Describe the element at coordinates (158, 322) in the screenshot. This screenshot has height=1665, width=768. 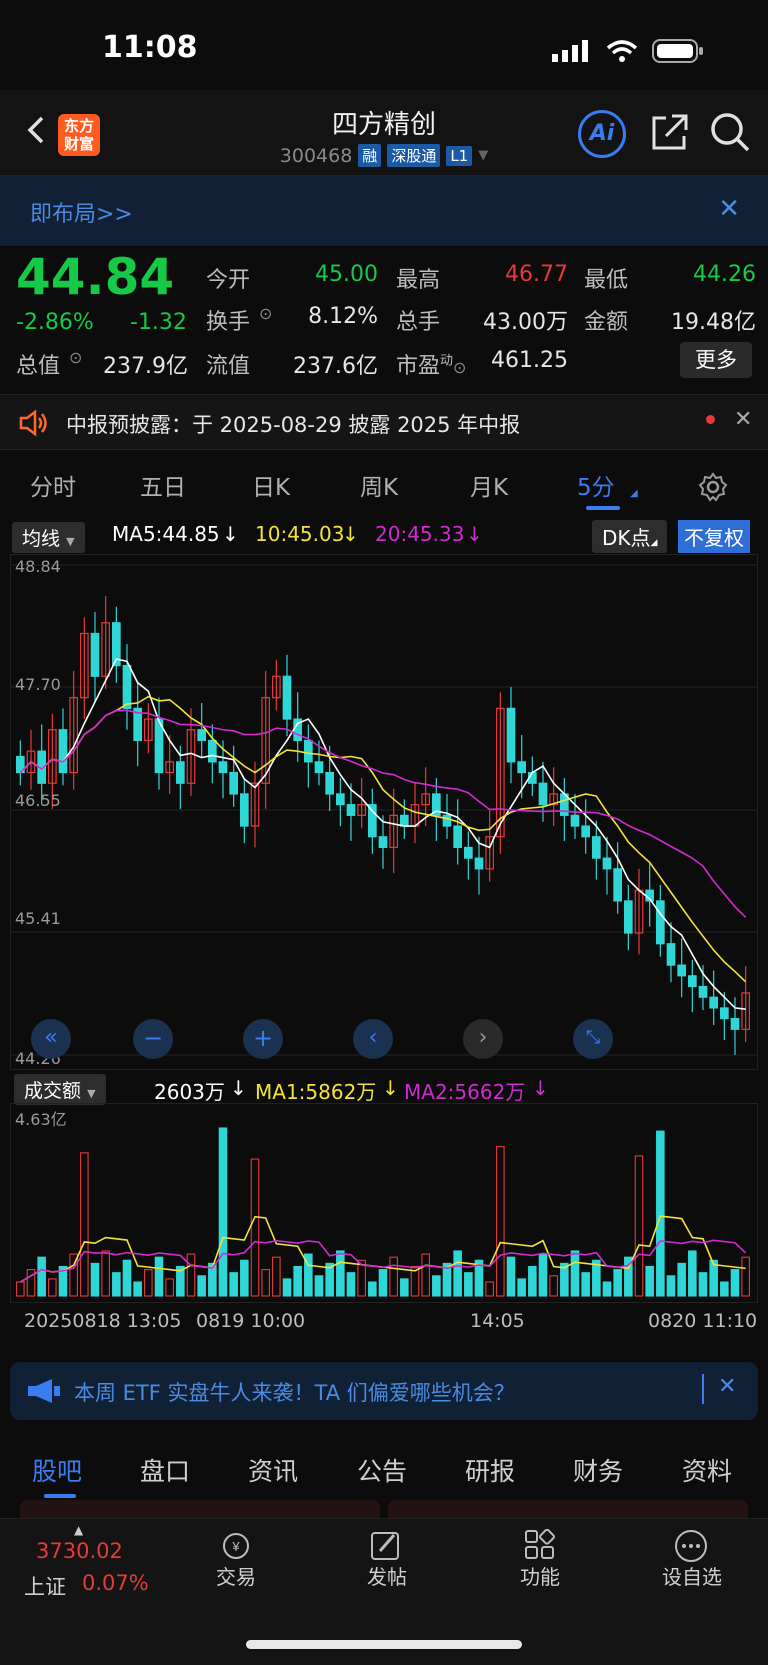
I see `change-amount: -1.32` at that location.